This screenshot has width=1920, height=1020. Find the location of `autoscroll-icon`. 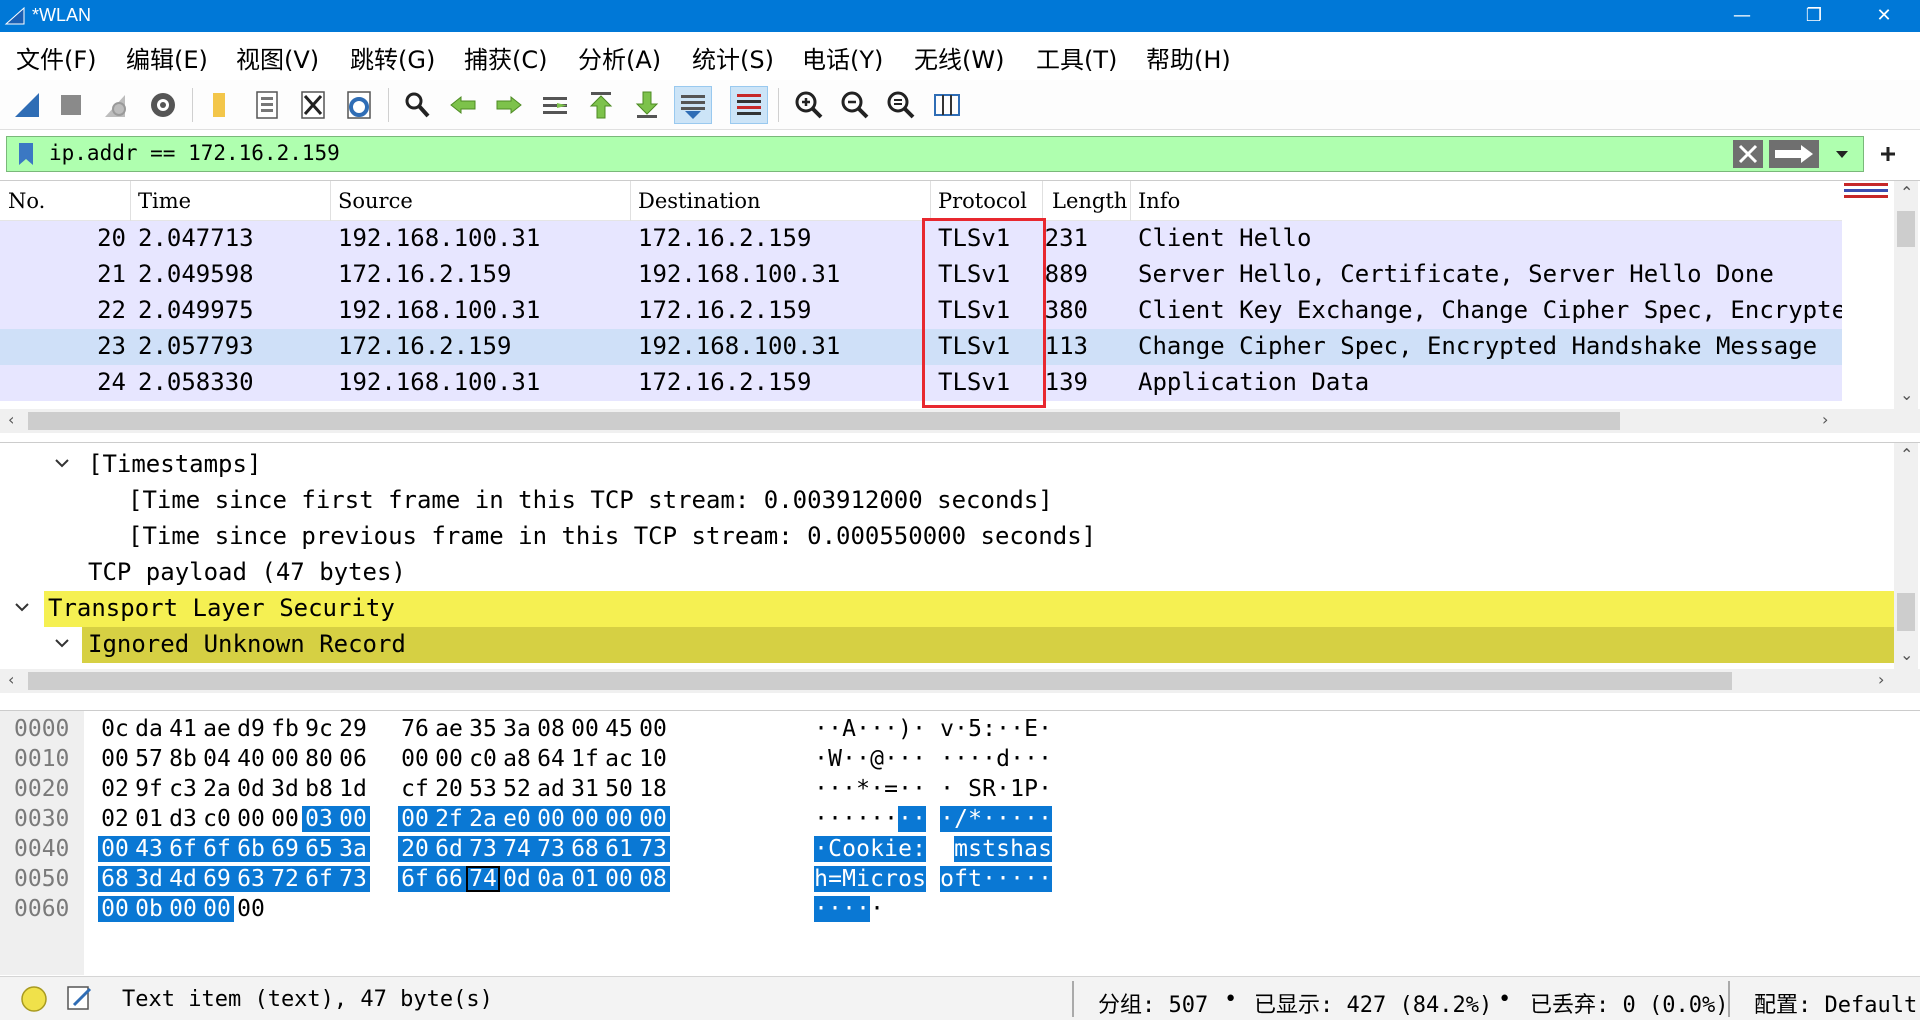

autoscroll-icon is located at coordinates (693, 105).